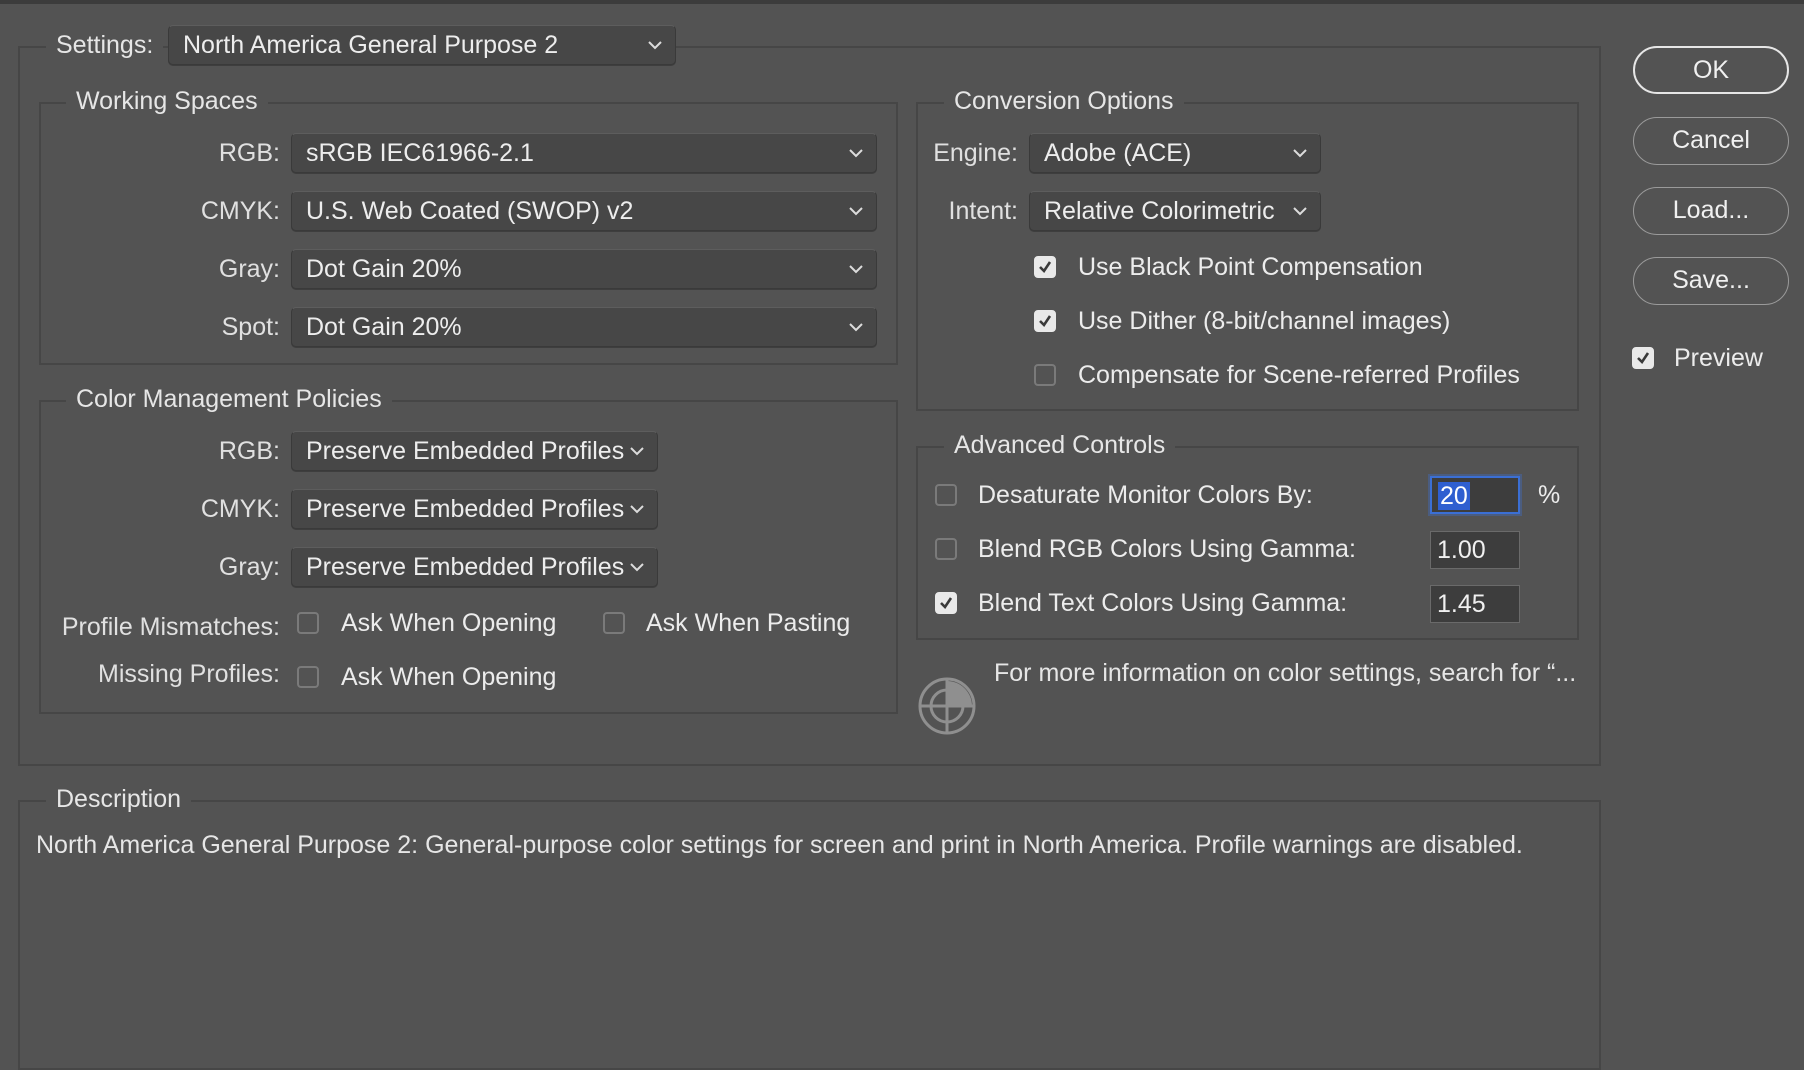  Describe the element at coordinates (983, 211) in the screenshot. I see `intent-label: Intent:` at that location.